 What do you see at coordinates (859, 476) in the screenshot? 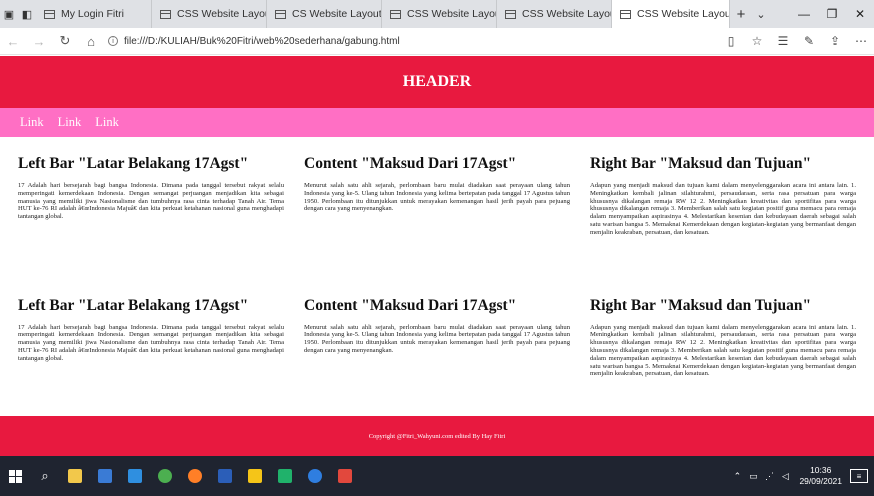
I see `notification-icon: ≡` at bounding box center [859, 476].